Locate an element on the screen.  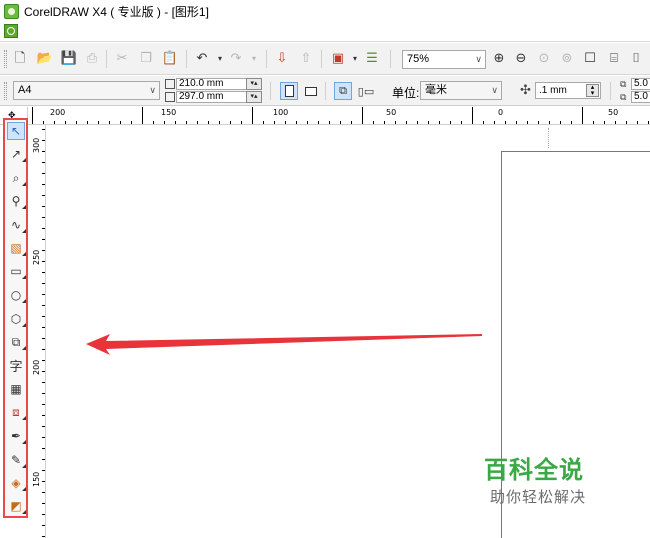
rectangle-tool-icon: ▭ is located at coordinates (16, 271).